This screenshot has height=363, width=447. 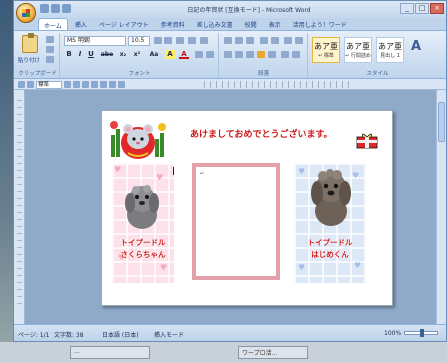 What do you see at coordinates (230, 332) in the screenshot?
I see `status-bar: ページ: 1/1 文字数: 38 日本語 (日本) 挿入モード 100%` at bounding box center [230, 332].